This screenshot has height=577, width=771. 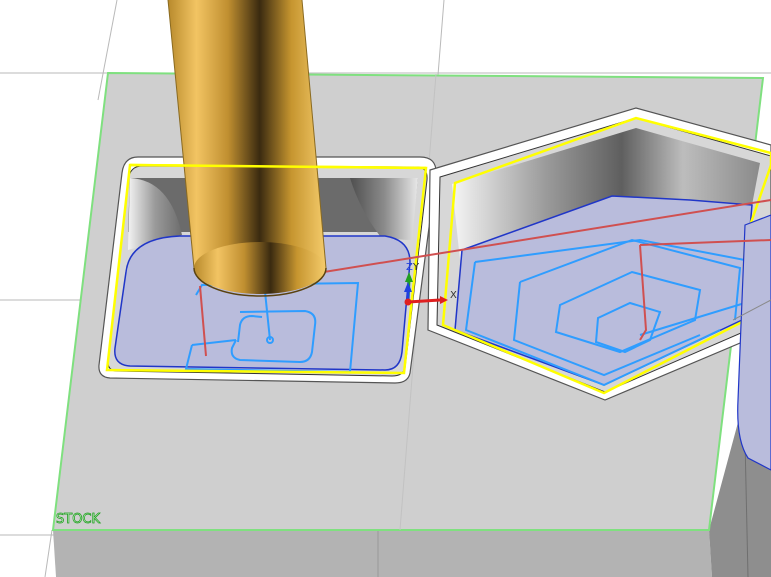 What do you see at coordinates (409, 267) in the screenshot?
I see `axis-z-label: Z` at bounding box center [409, 267].